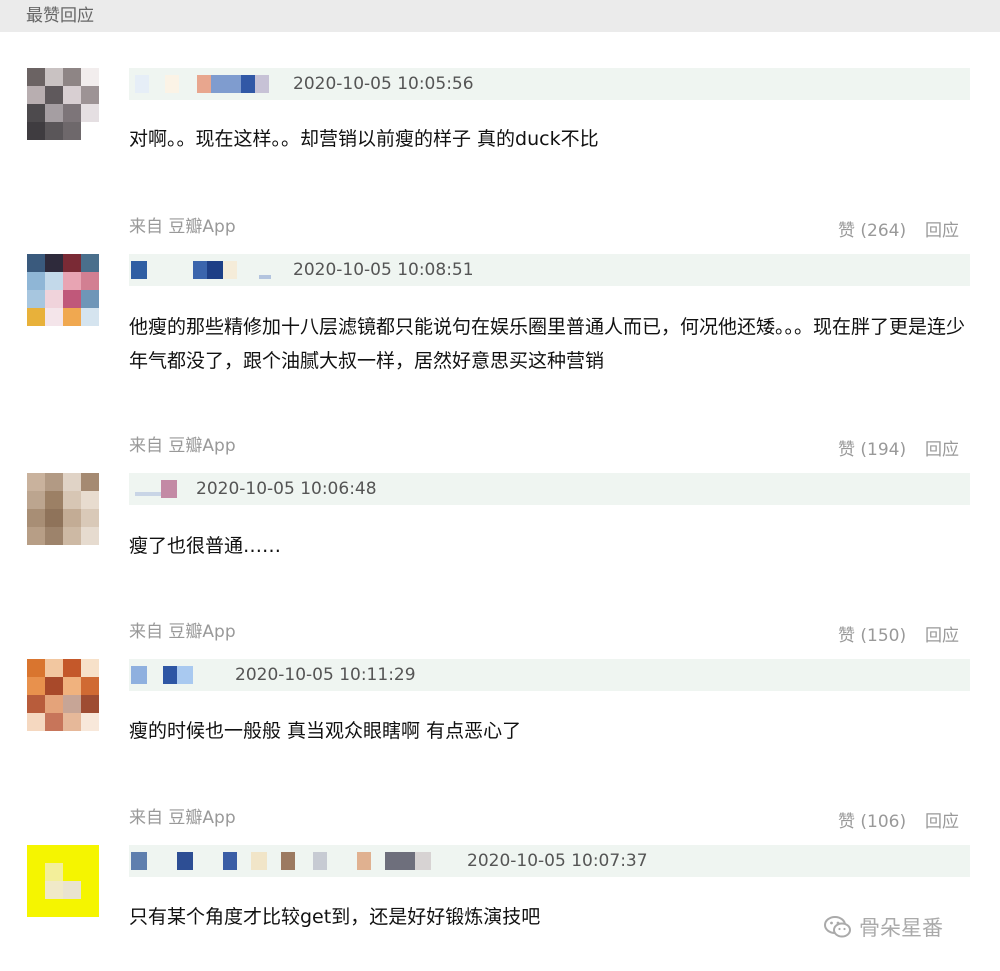  I want to click on like-button: 赞 (150), so click(872, 633).